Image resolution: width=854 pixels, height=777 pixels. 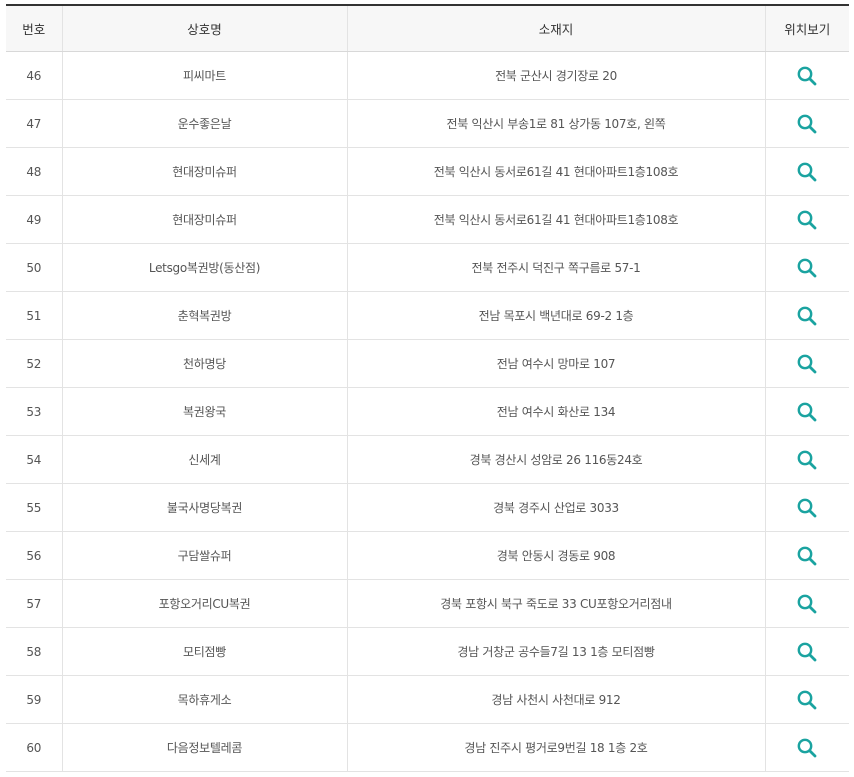 I want to click on cell-address: 경북 포항시 북구 죽도로 33 CU포항오거리점내, so click(x=556, y=603).